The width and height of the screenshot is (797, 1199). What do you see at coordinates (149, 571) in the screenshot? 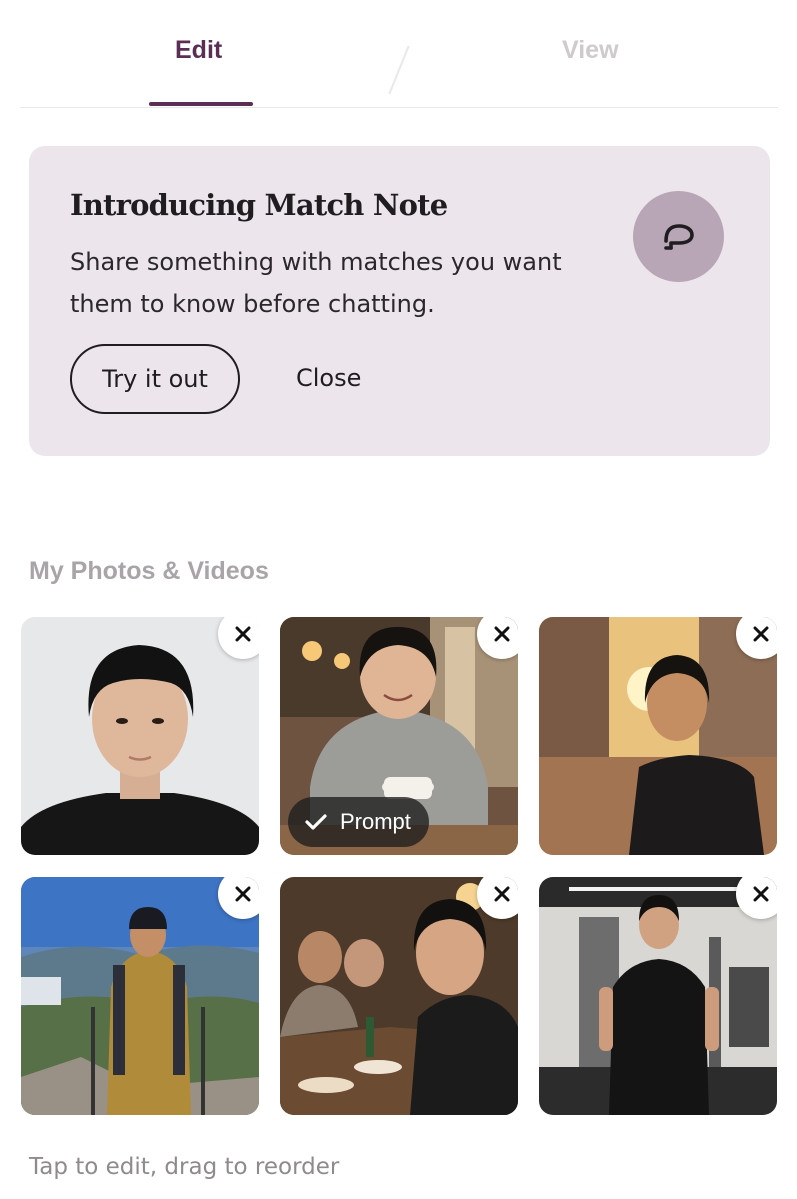
I see `photos-section-title: My Photos & Videos` at bounding box center [149, 571].